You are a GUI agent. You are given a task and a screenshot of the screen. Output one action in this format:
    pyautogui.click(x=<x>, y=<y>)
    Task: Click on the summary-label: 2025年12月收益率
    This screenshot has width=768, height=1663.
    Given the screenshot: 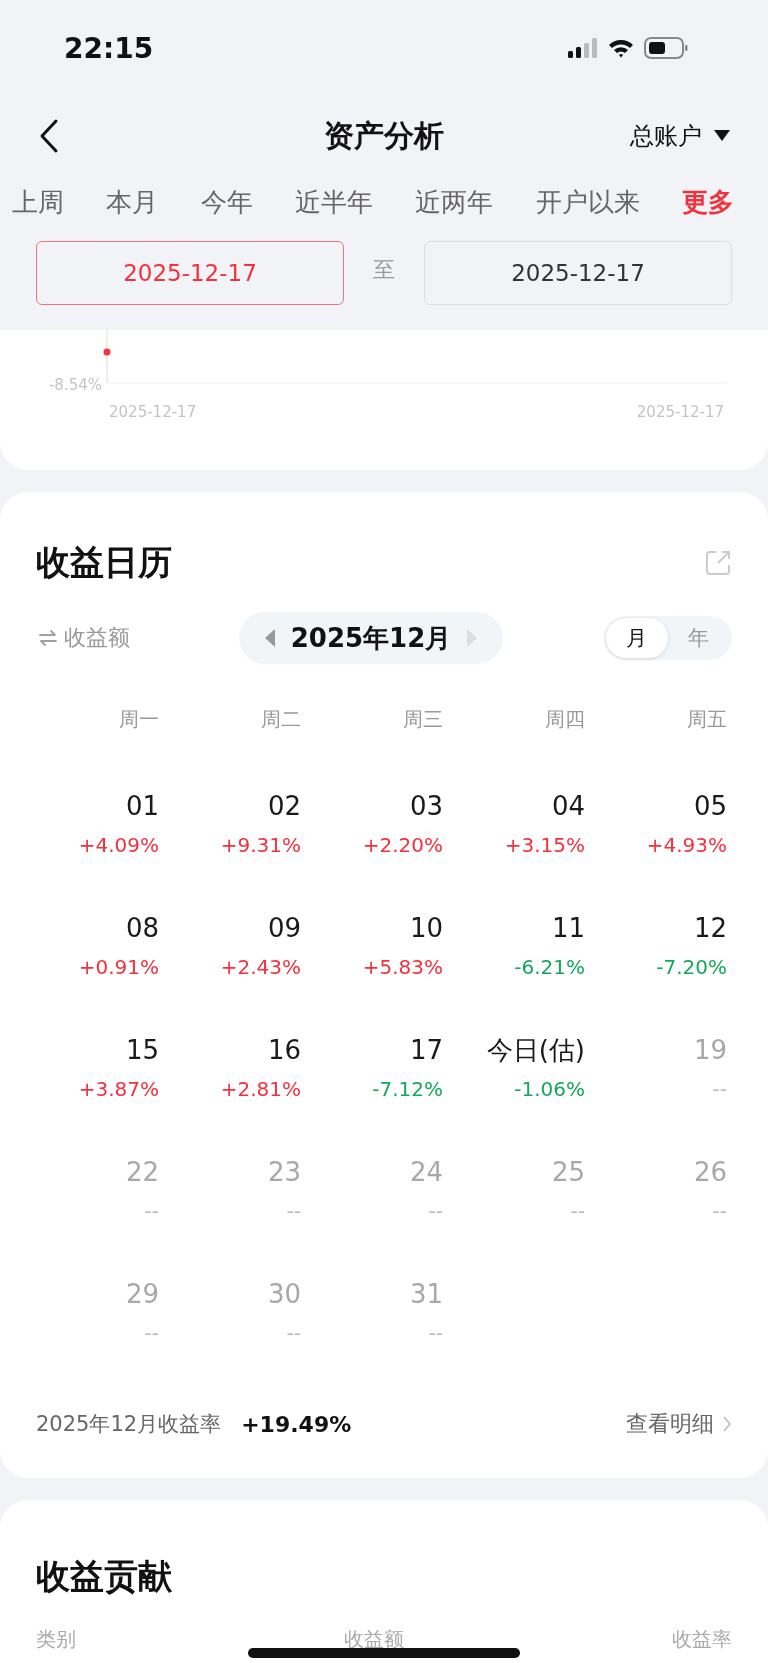 What is the action you would take?
    pyautogui.click(x=129, y=1424)
    